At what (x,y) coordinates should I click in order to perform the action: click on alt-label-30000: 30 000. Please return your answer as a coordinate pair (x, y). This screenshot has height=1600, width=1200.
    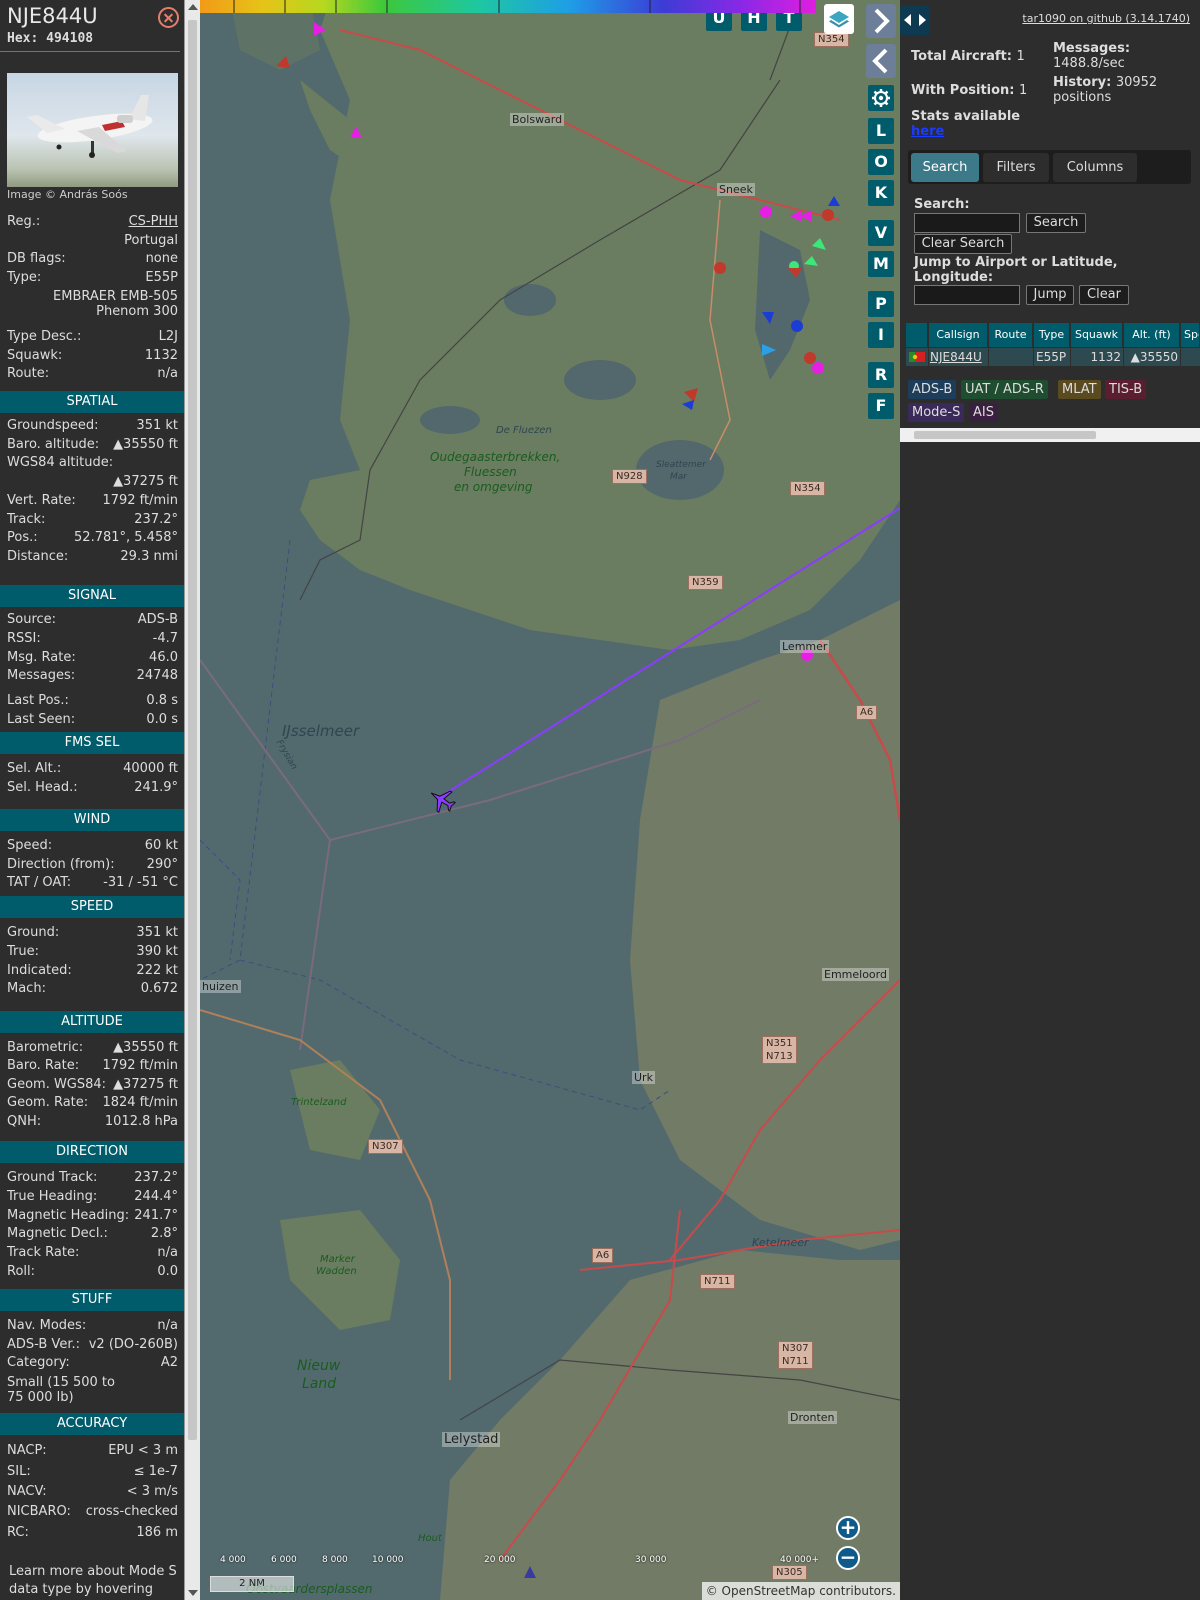
    Looking at the image, I should click on (651, 1560).